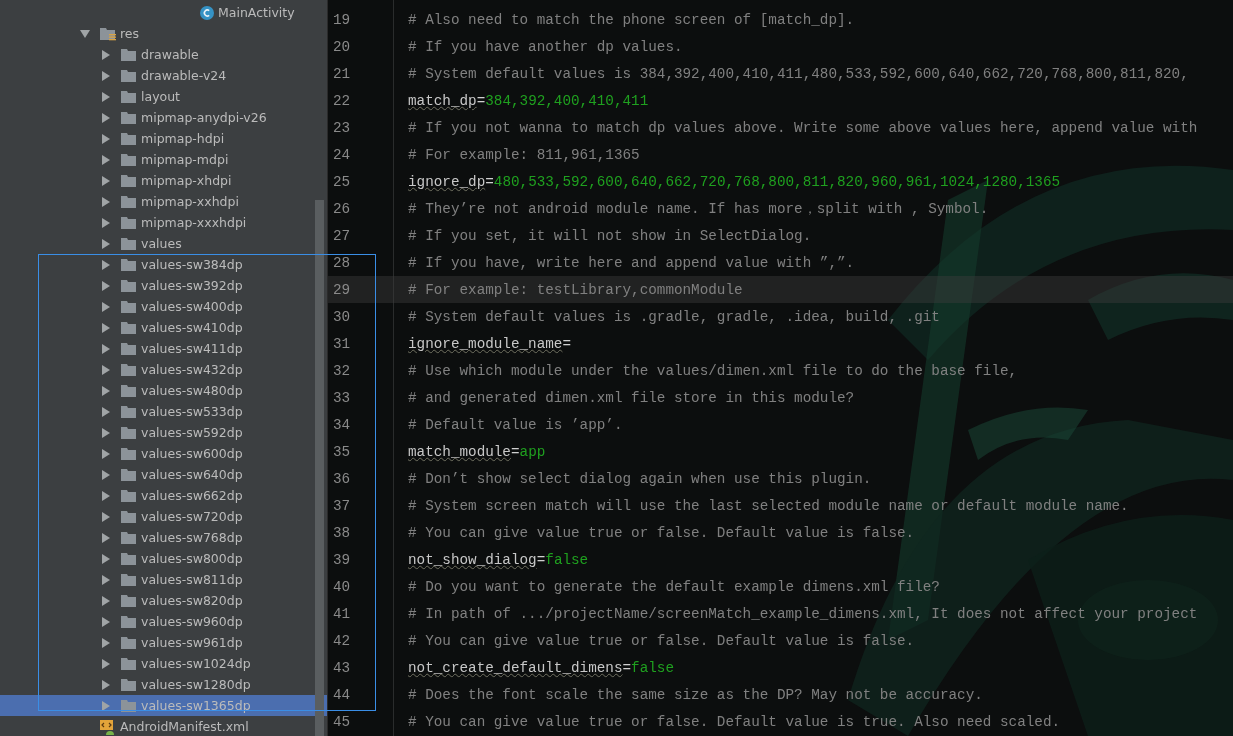 The image size is (1233, 736). I want to click on tree-item-label: mipmap-xxhdpi, so click(190, 201).